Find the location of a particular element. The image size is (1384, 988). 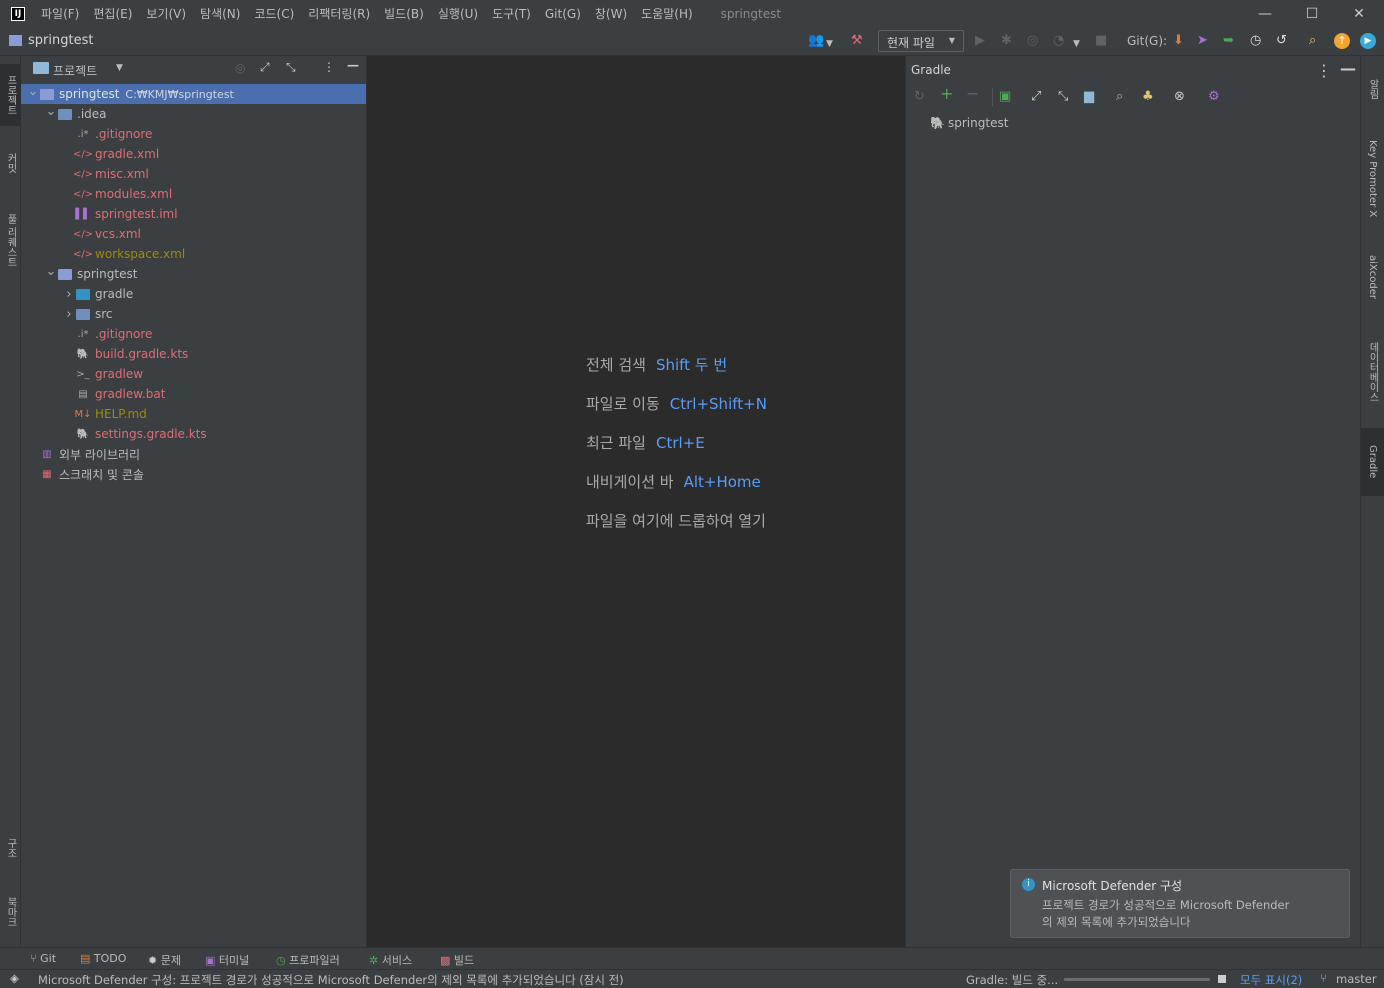

debug-icon: ✱ is located at coordinates (1006, 41).